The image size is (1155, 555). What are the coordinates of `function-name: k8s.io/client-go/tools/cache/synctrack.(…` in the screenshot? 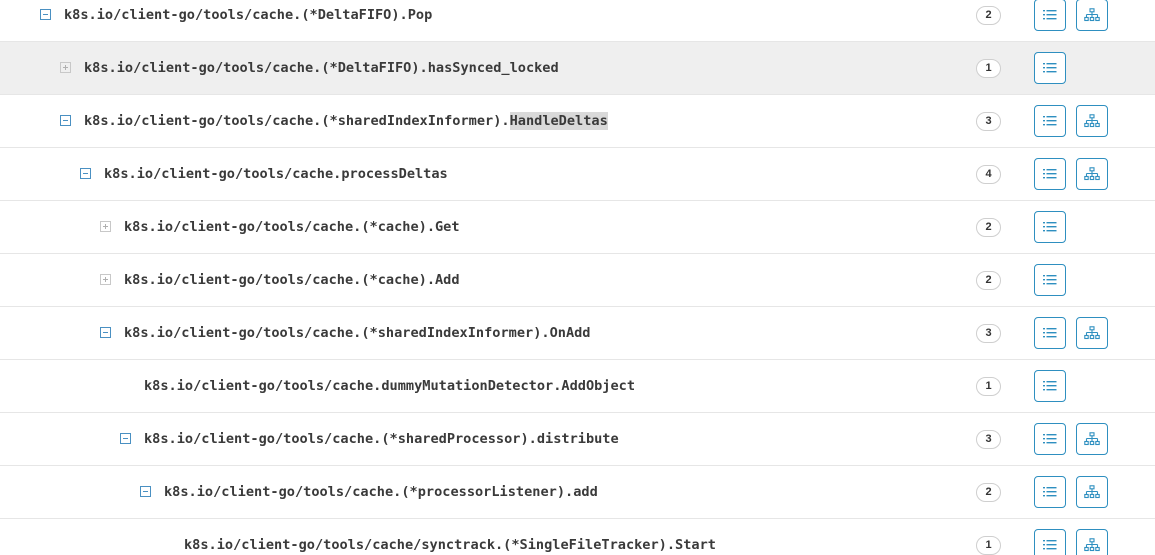 It's located at (450, 545).